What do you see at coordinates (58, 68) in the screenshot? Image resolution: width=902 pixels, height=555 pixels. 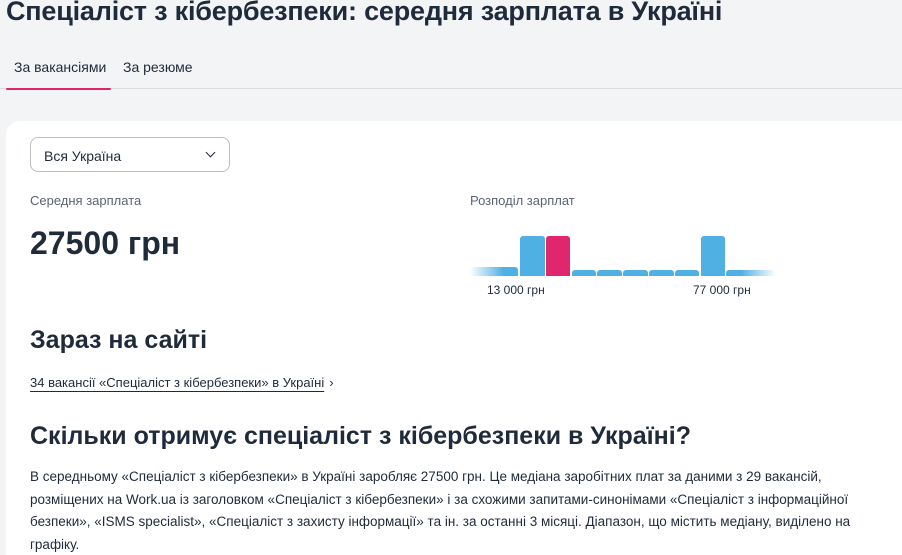 I see `tab-by-vacancies: За вакансіями` at bounding box center [58, 68].